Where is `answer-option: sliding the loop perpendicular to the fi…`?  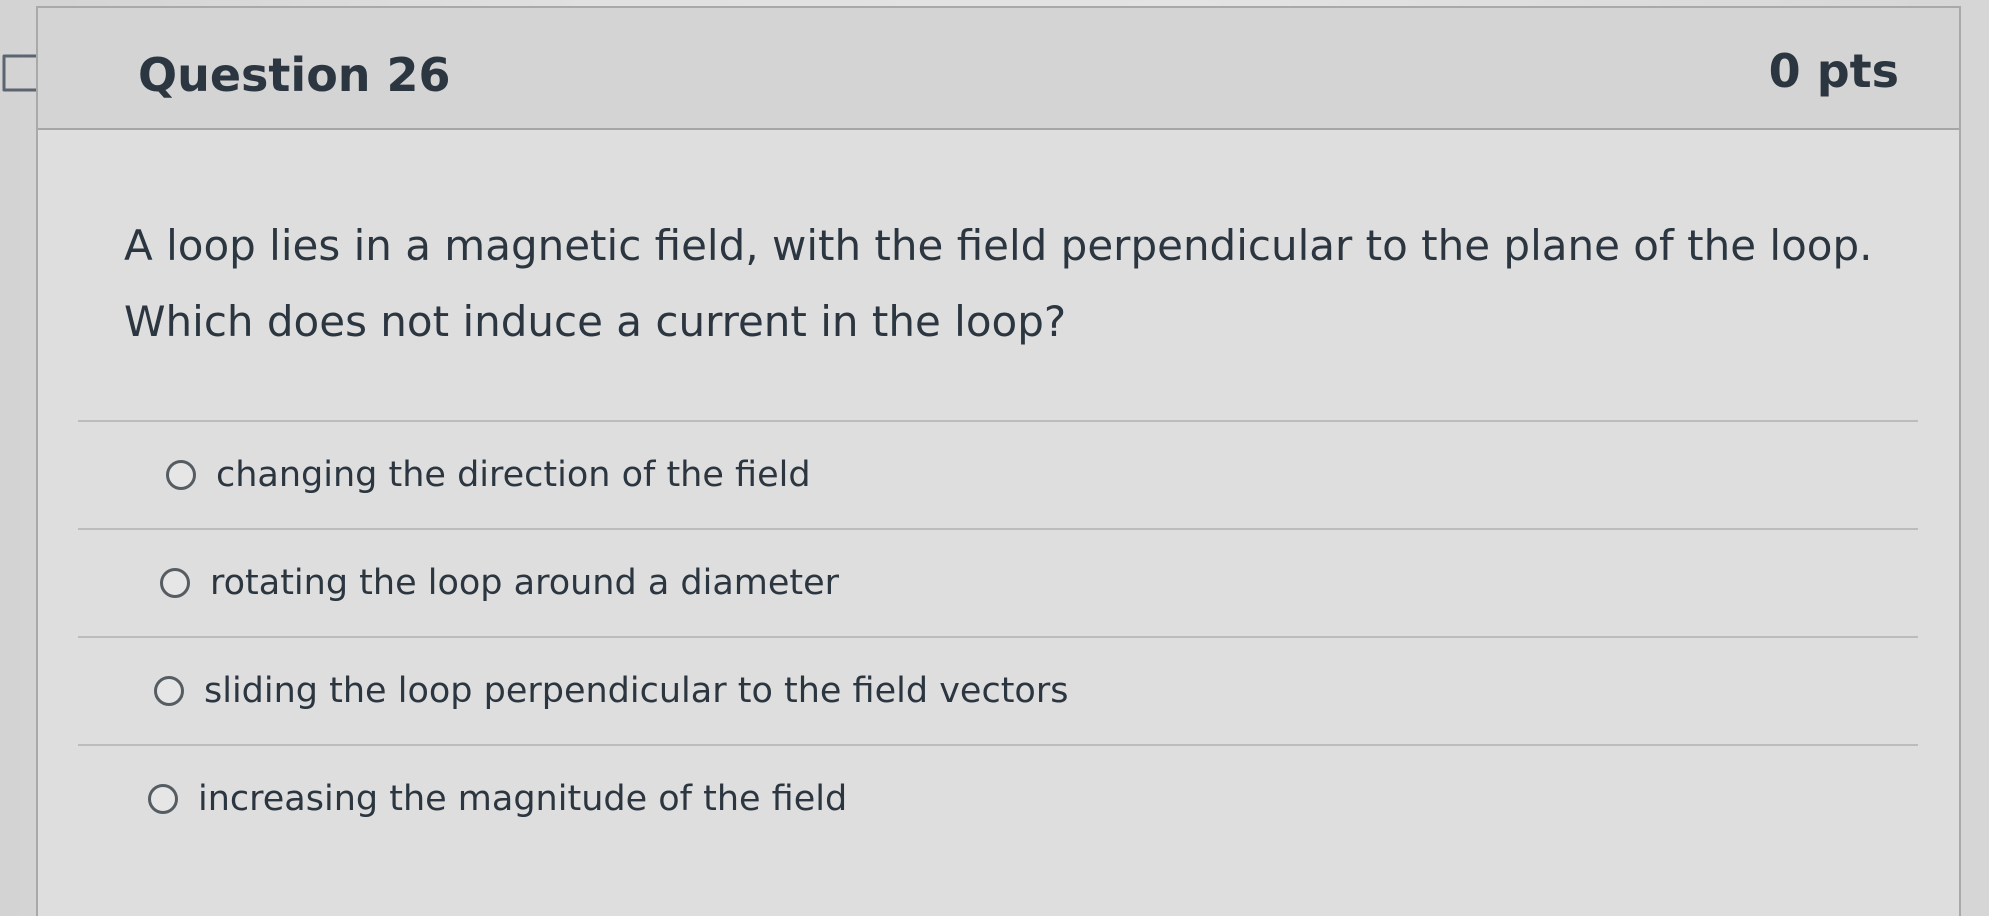 answer-option: sliding the loop perpendicular to the fi… is located at coordinates (998, 690).